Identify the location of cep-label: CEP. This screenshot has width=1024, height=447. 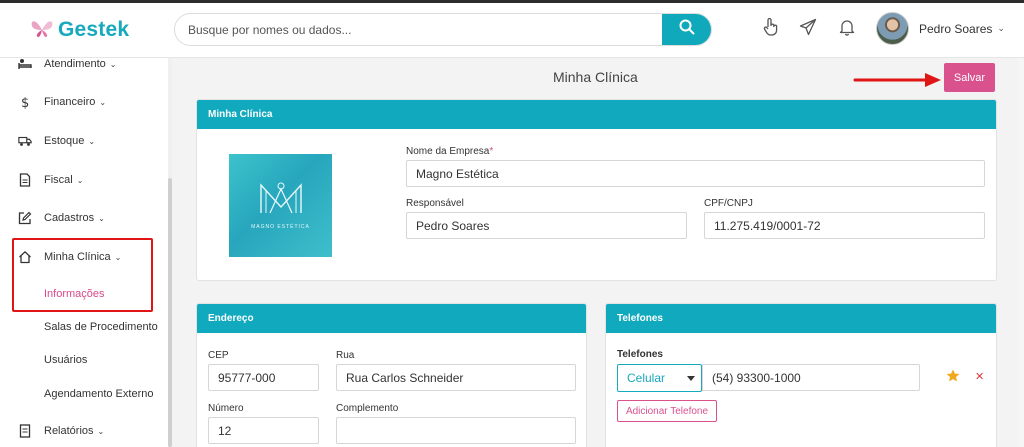
(218, 355).